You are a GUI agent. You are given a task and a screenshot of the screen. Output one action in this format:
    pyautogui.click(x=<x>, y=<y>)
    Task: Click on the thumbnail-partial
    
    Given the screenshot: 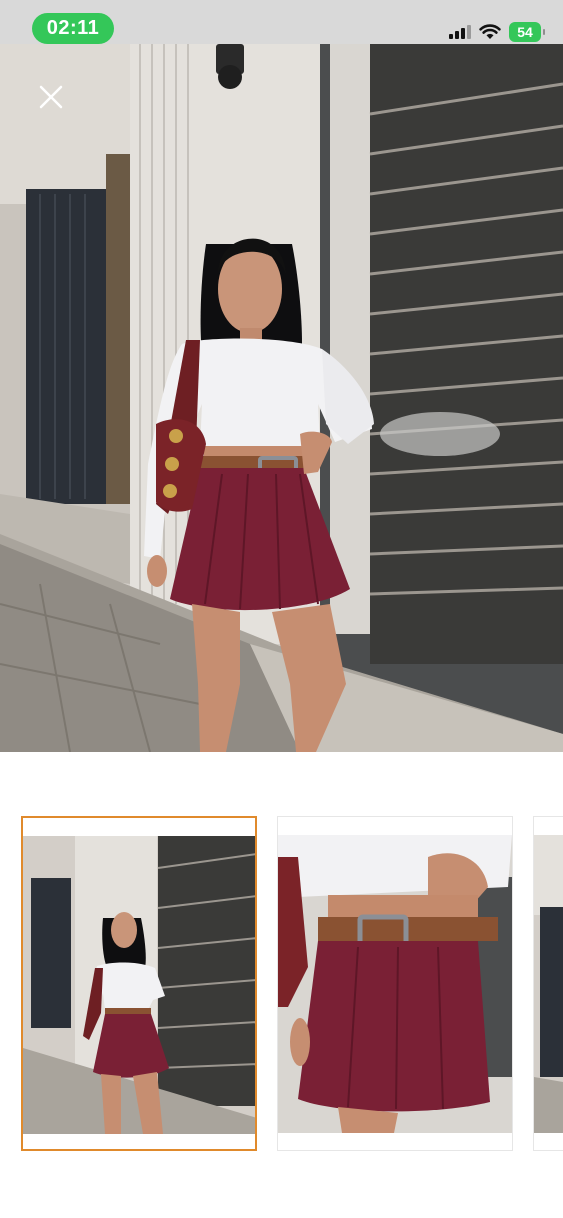 What is the action you would take?
    pyautogui.click(x=548, y=983)
    